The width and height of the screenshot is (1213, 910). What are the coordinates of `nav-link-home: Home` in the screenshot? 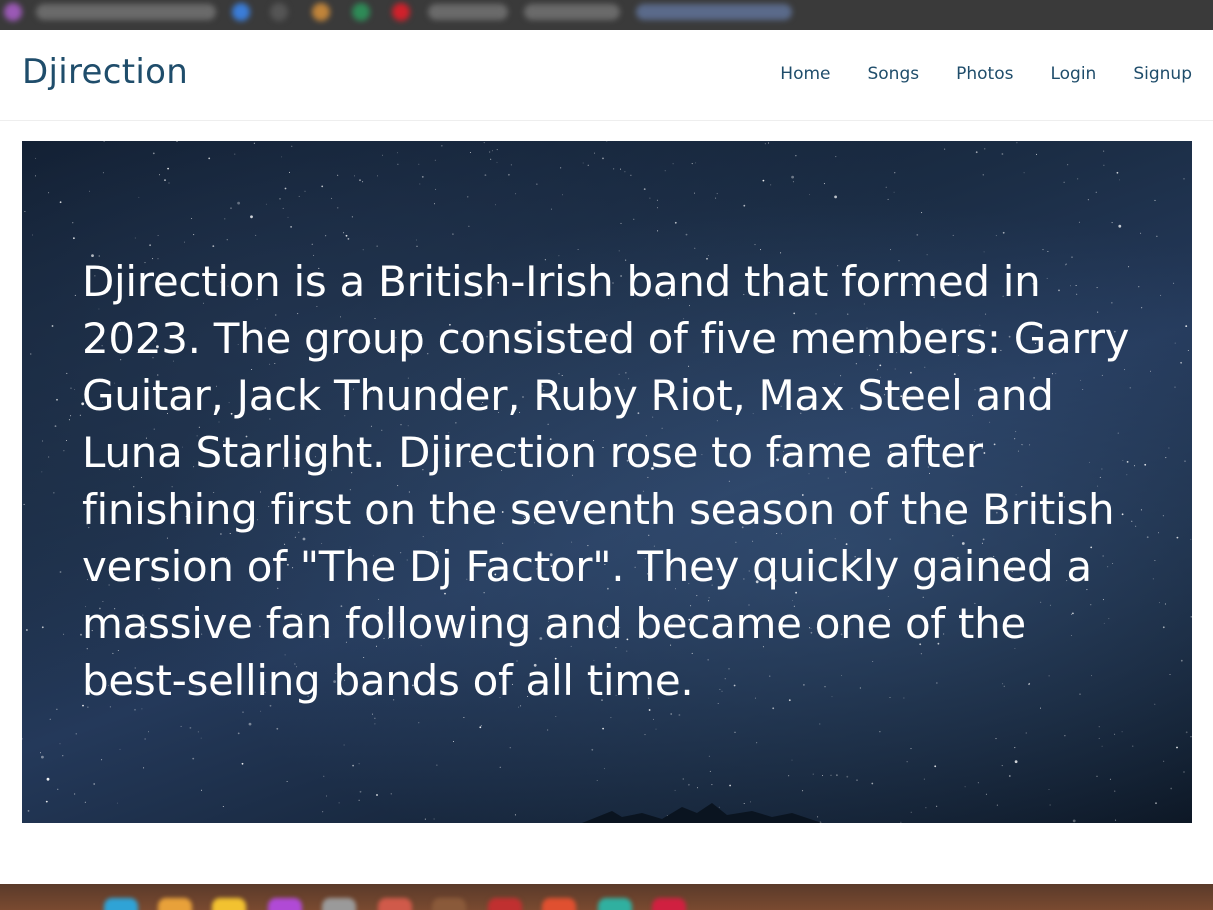 It's located at (805, 74).